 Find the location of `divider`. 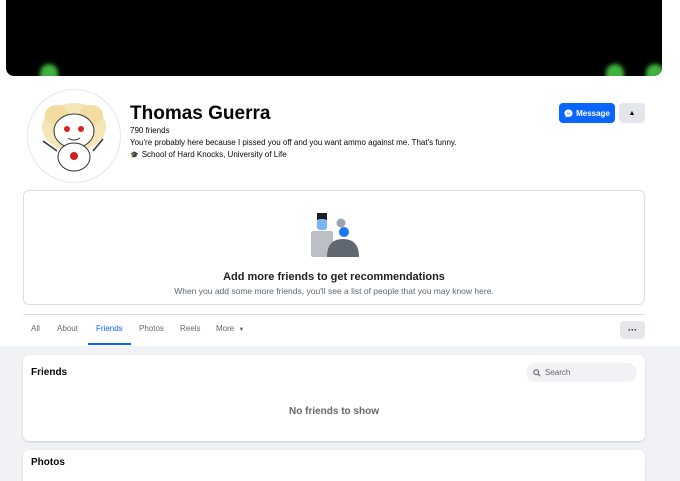

divider is located at coordinates (334, 314).